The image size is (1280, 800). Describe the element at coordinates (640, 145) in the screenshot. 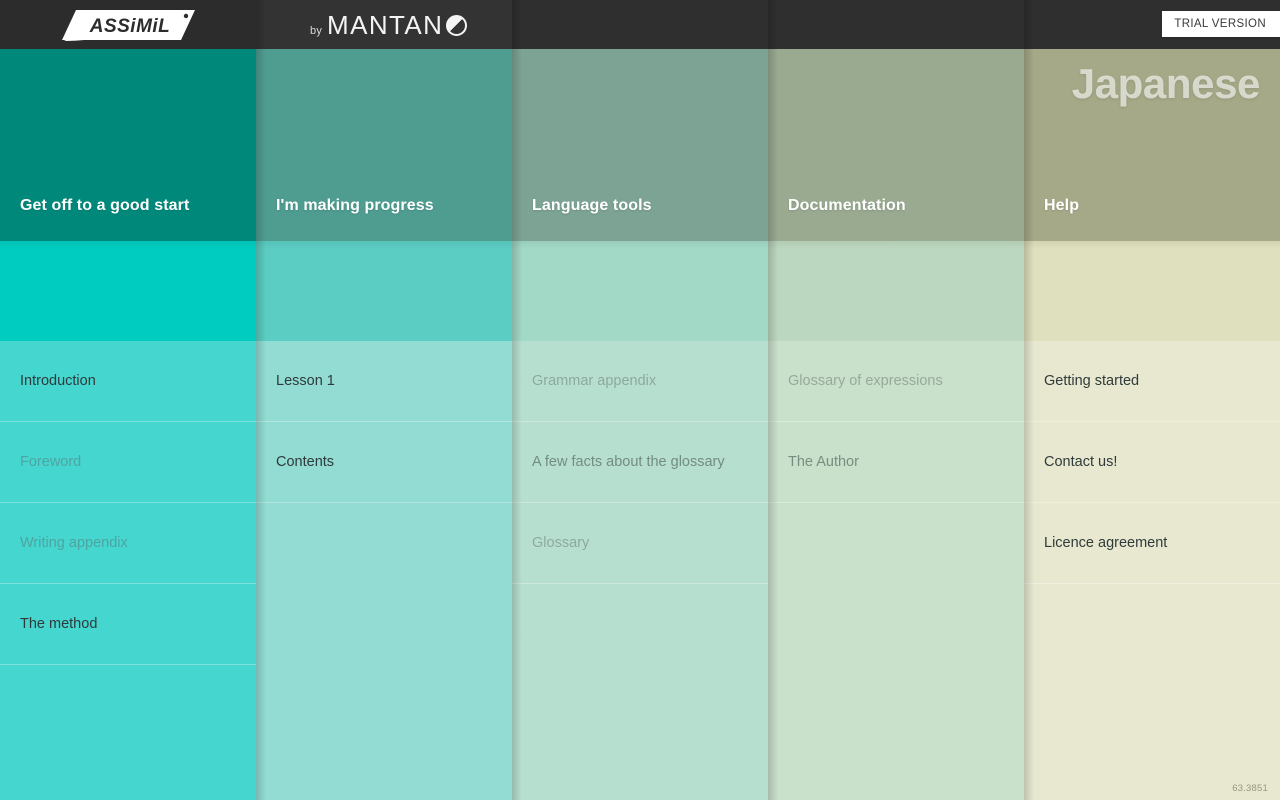

I see `column-header-language-tools: Language tools` at that location.